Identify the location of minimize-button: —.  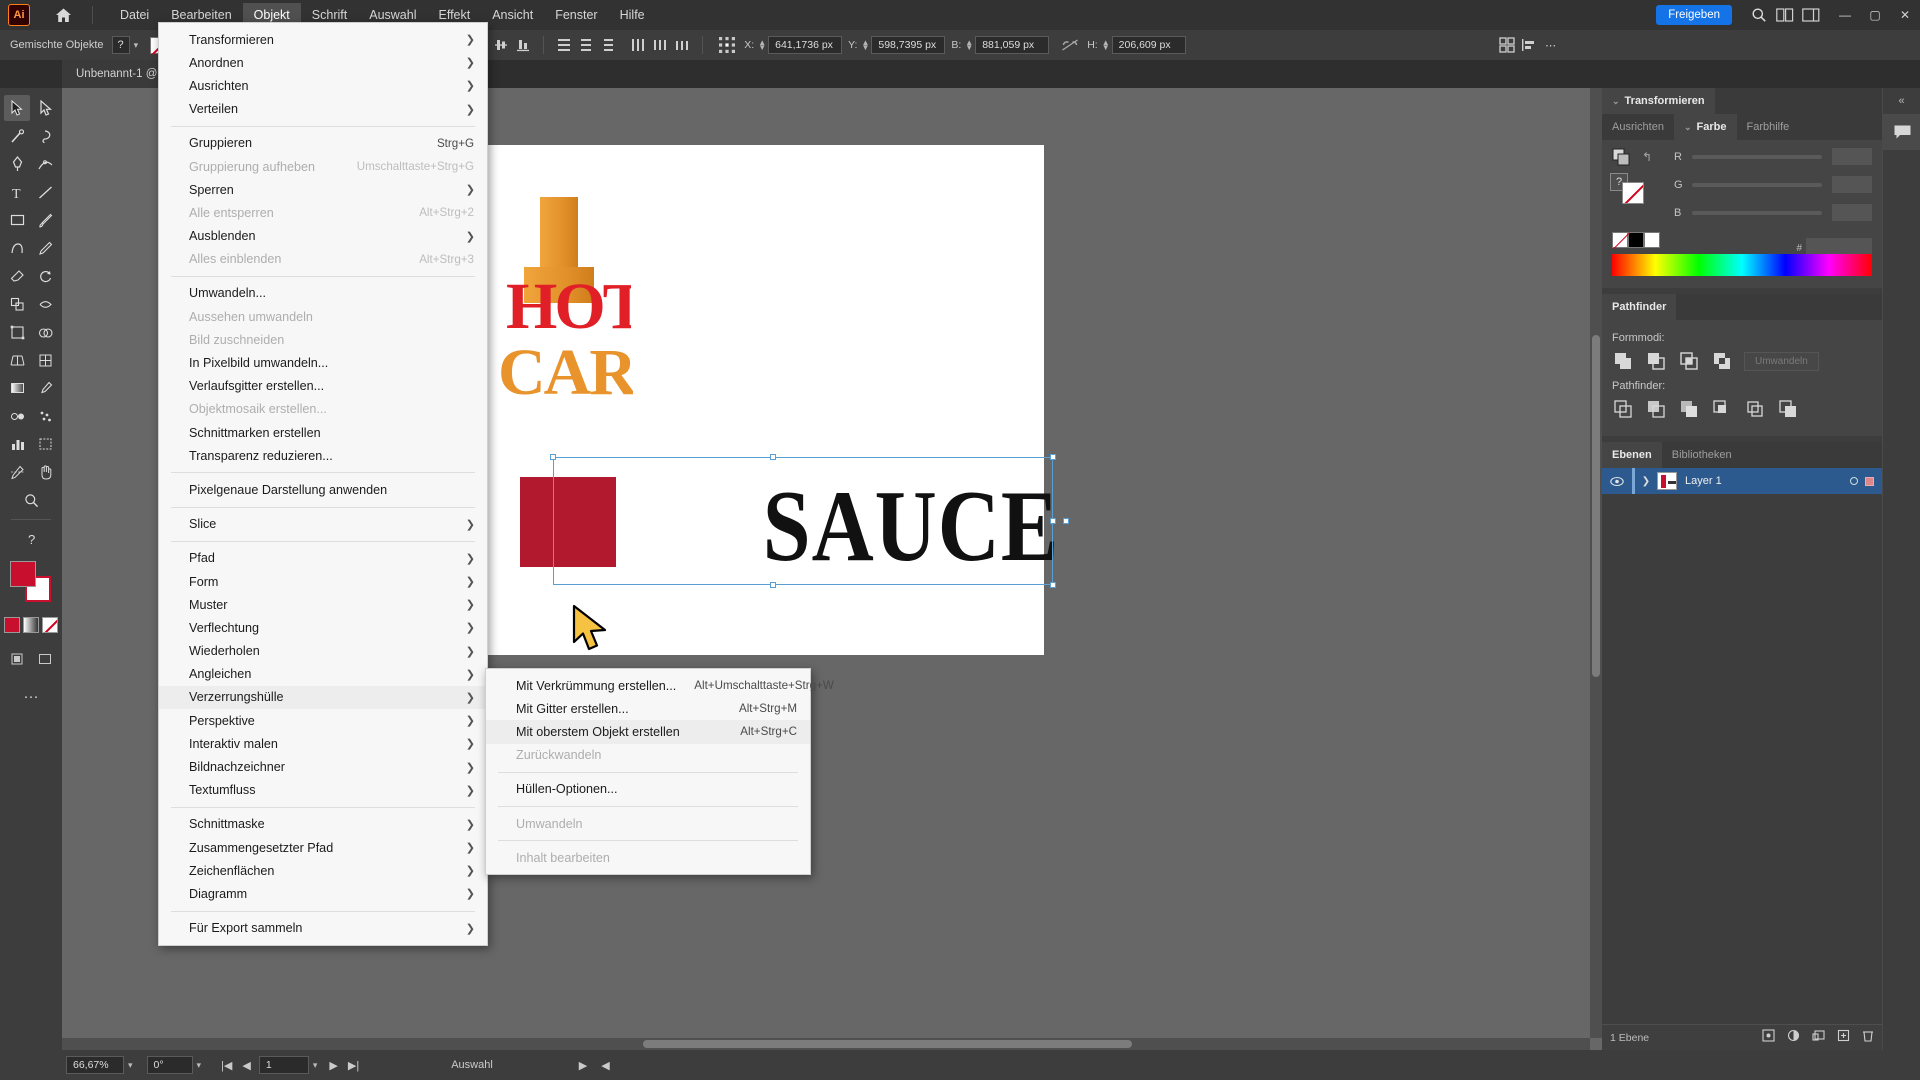
(1845, 15).